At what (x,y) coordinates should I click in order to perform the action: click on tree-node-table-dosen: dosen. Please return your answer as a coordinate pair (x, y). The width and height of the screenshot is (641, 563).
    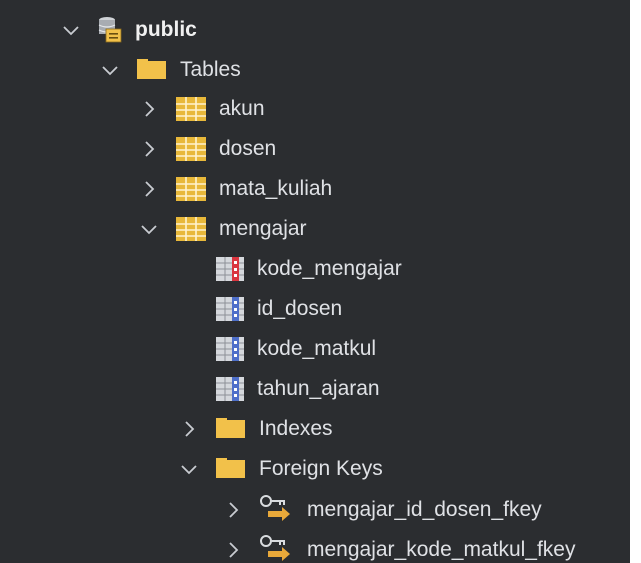
    Looking at the image, I should click on (207, 149).